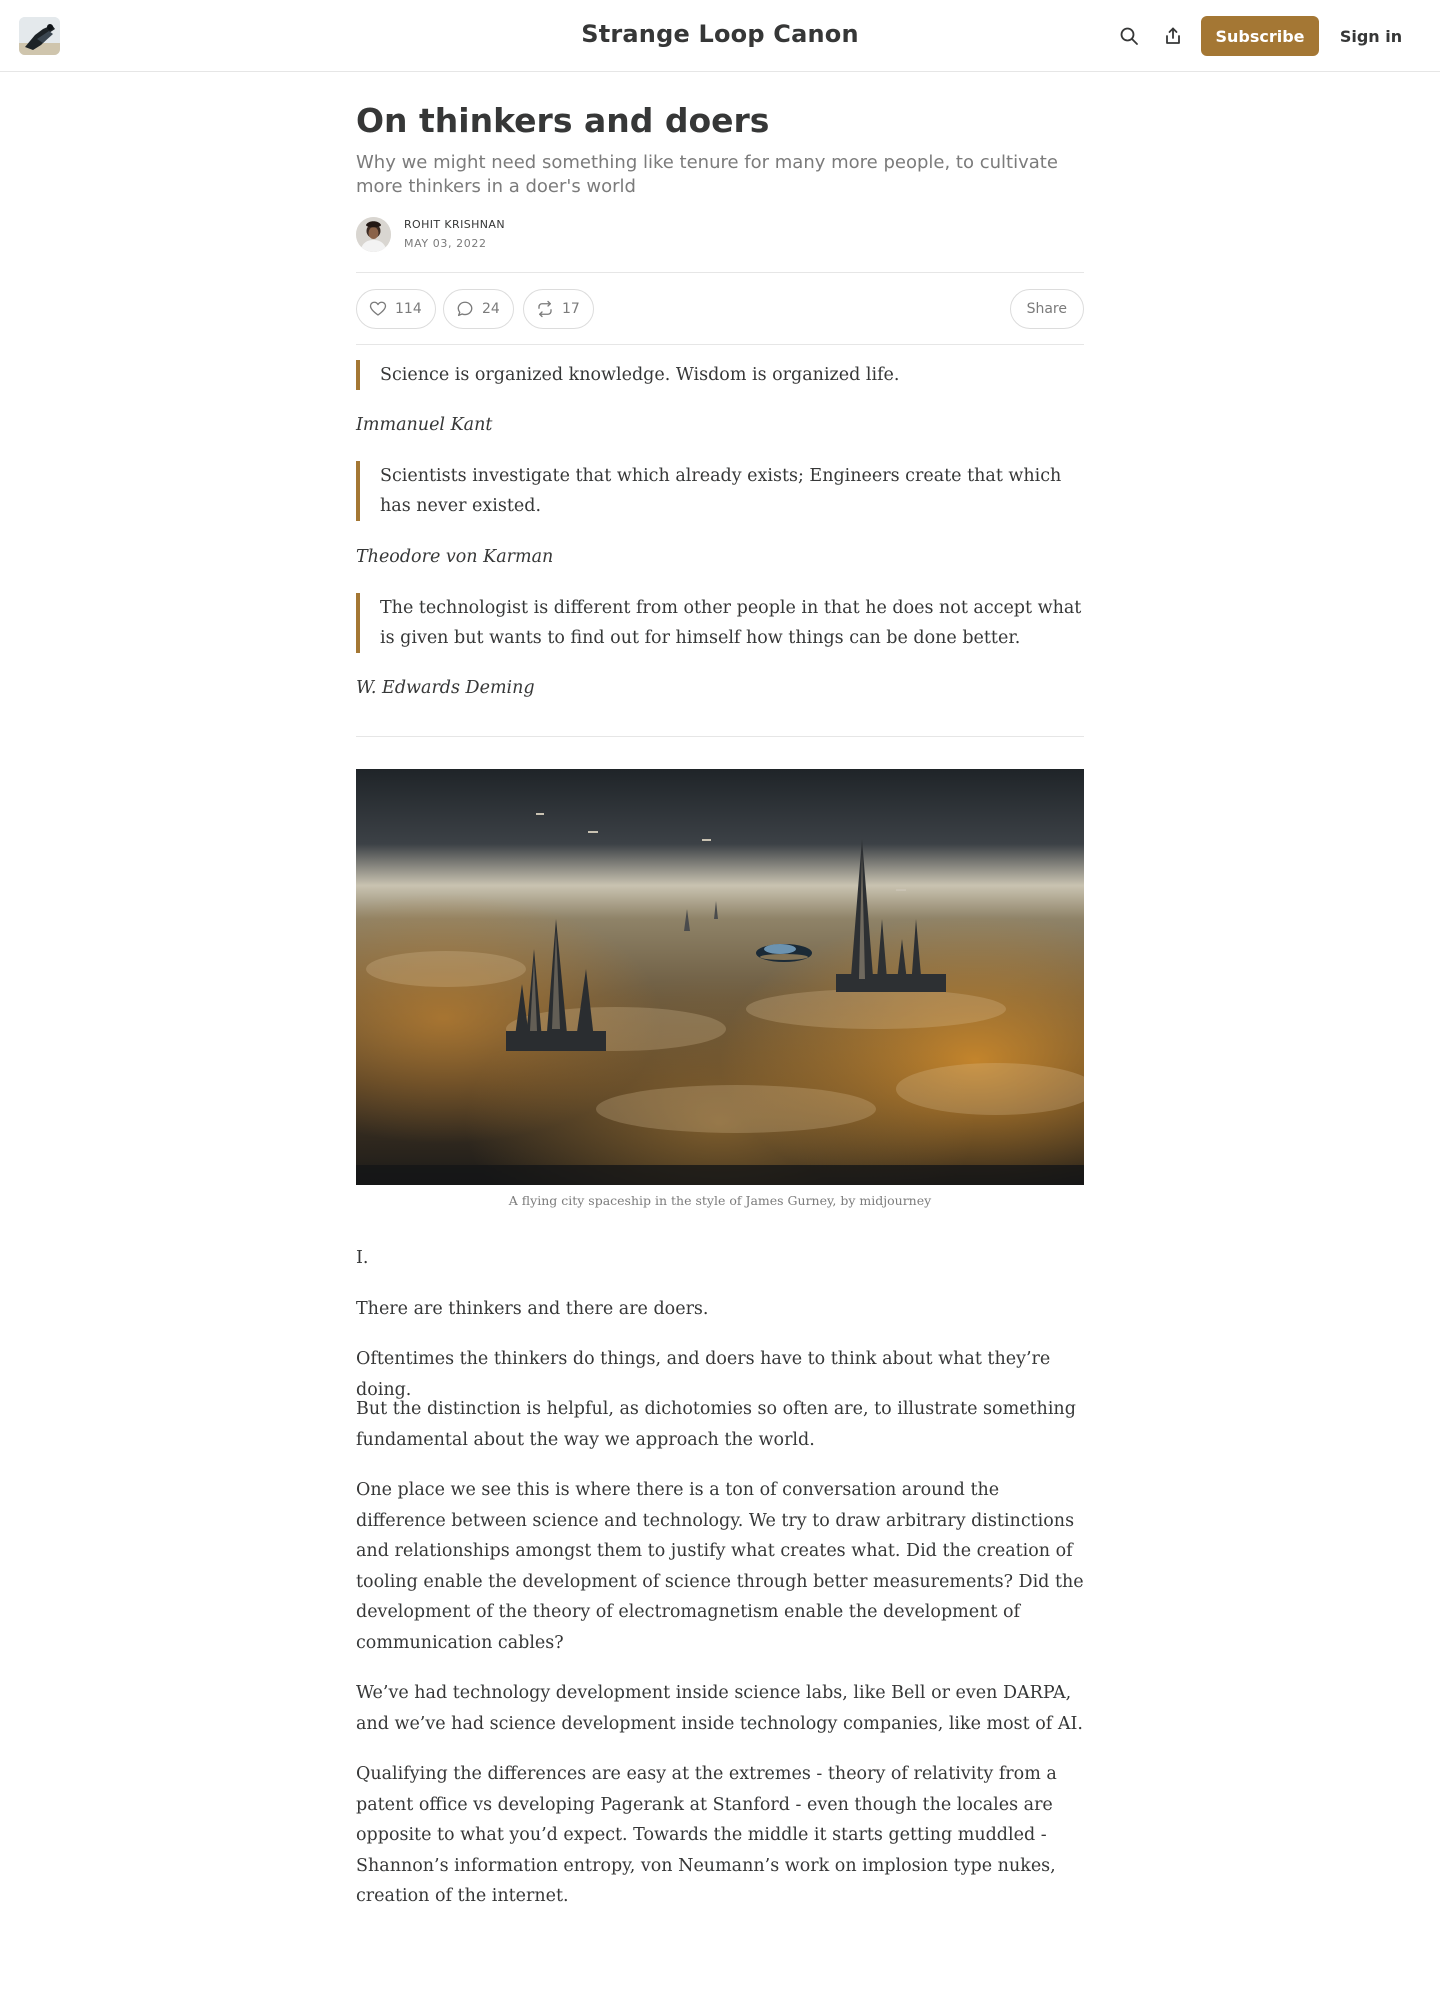  Describe the element at coordinates (378, 308) in the screenshot. I see `heart-icon` at that location.